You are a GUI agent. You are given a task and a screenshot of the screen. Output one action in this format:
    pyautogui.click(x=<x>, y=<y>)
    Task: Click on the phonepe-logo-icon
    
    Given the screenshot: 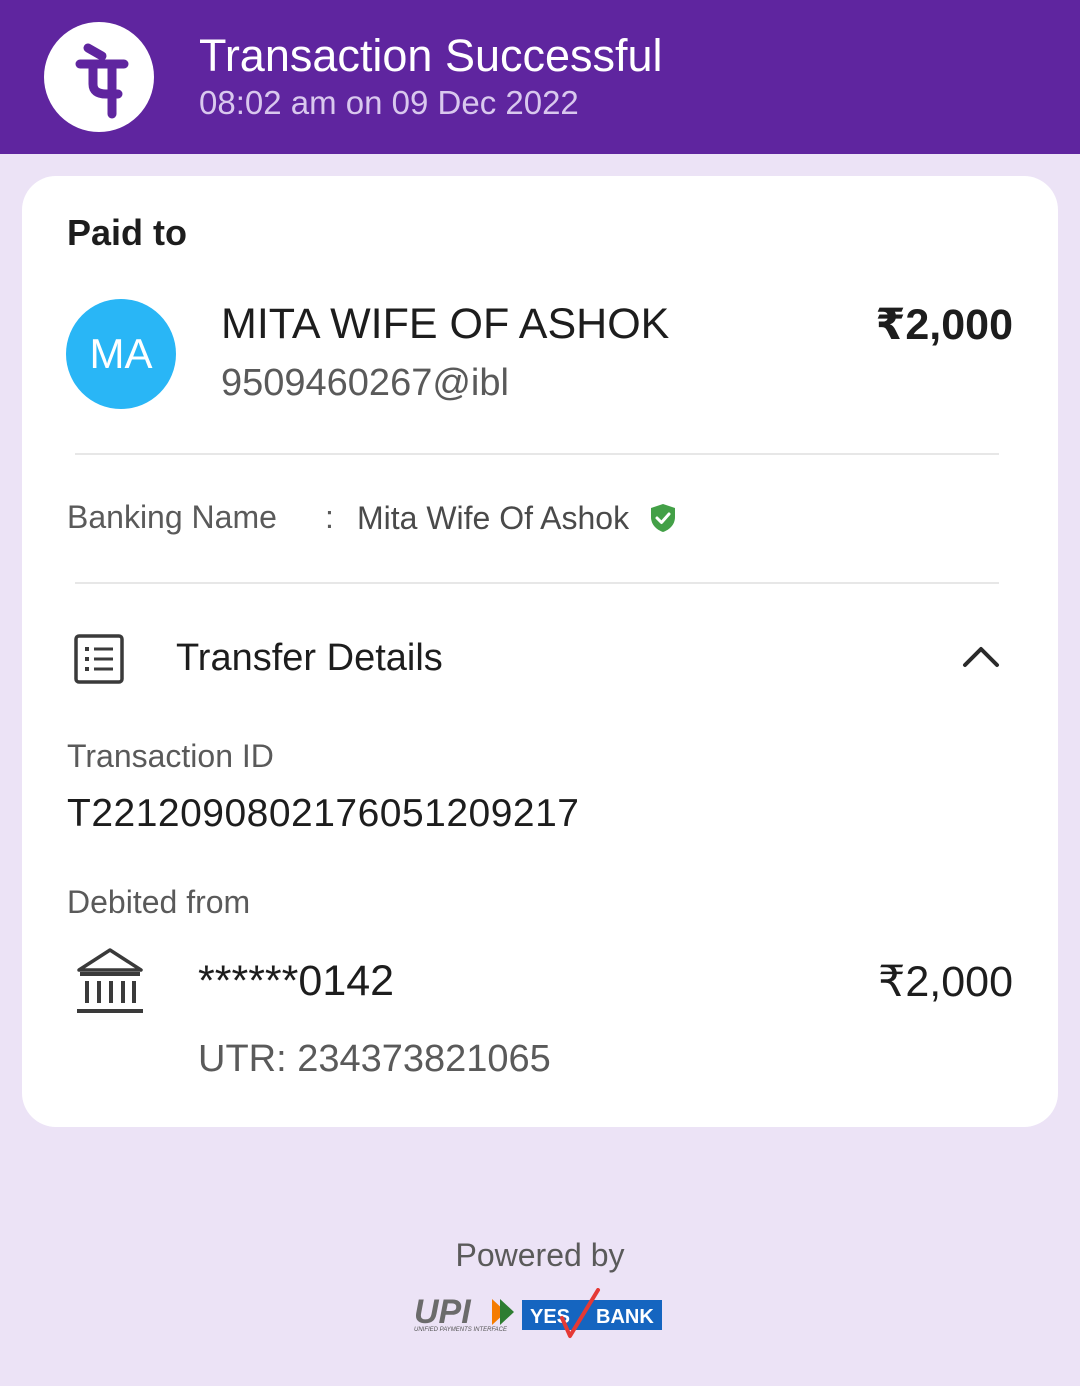 What is the action you would take?
    pyautogui.click(x=99, y=77)
    